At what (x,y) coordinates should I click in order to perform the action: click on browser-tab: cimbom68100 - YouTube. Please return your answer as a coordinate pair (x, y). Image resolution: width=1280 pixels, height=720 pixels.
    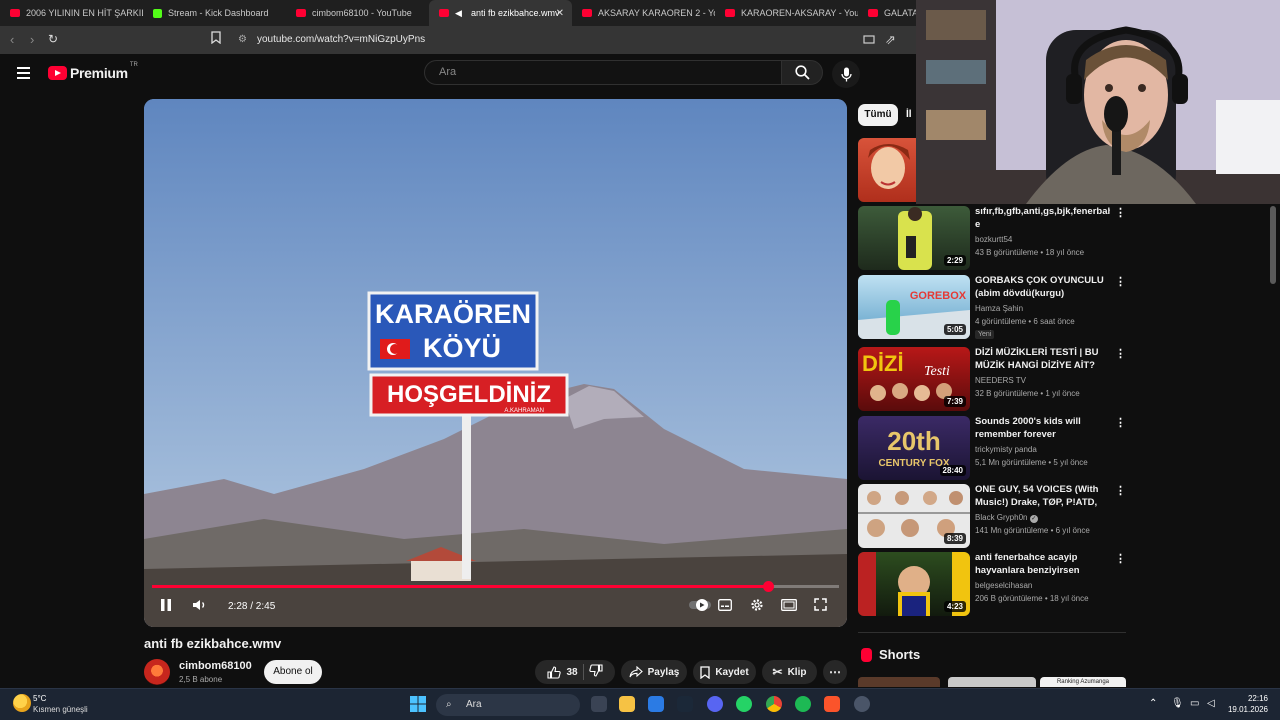
    Looking at the image, I should click on (357, 13).